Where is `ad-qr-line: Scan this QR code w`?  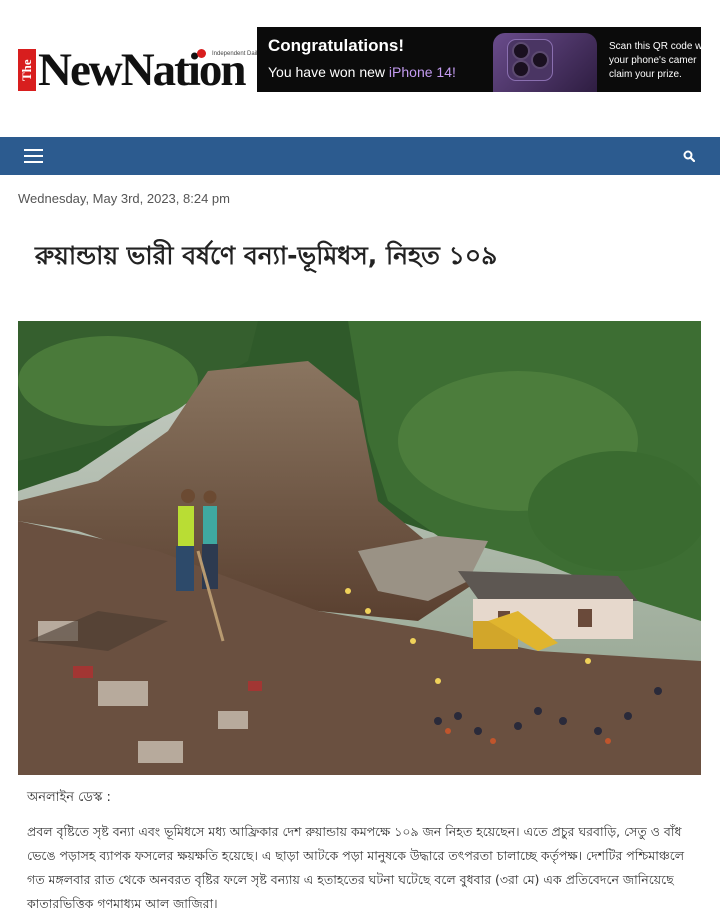 ad-qr-line: Scan this QR code w is located at coordinates (655, 46).